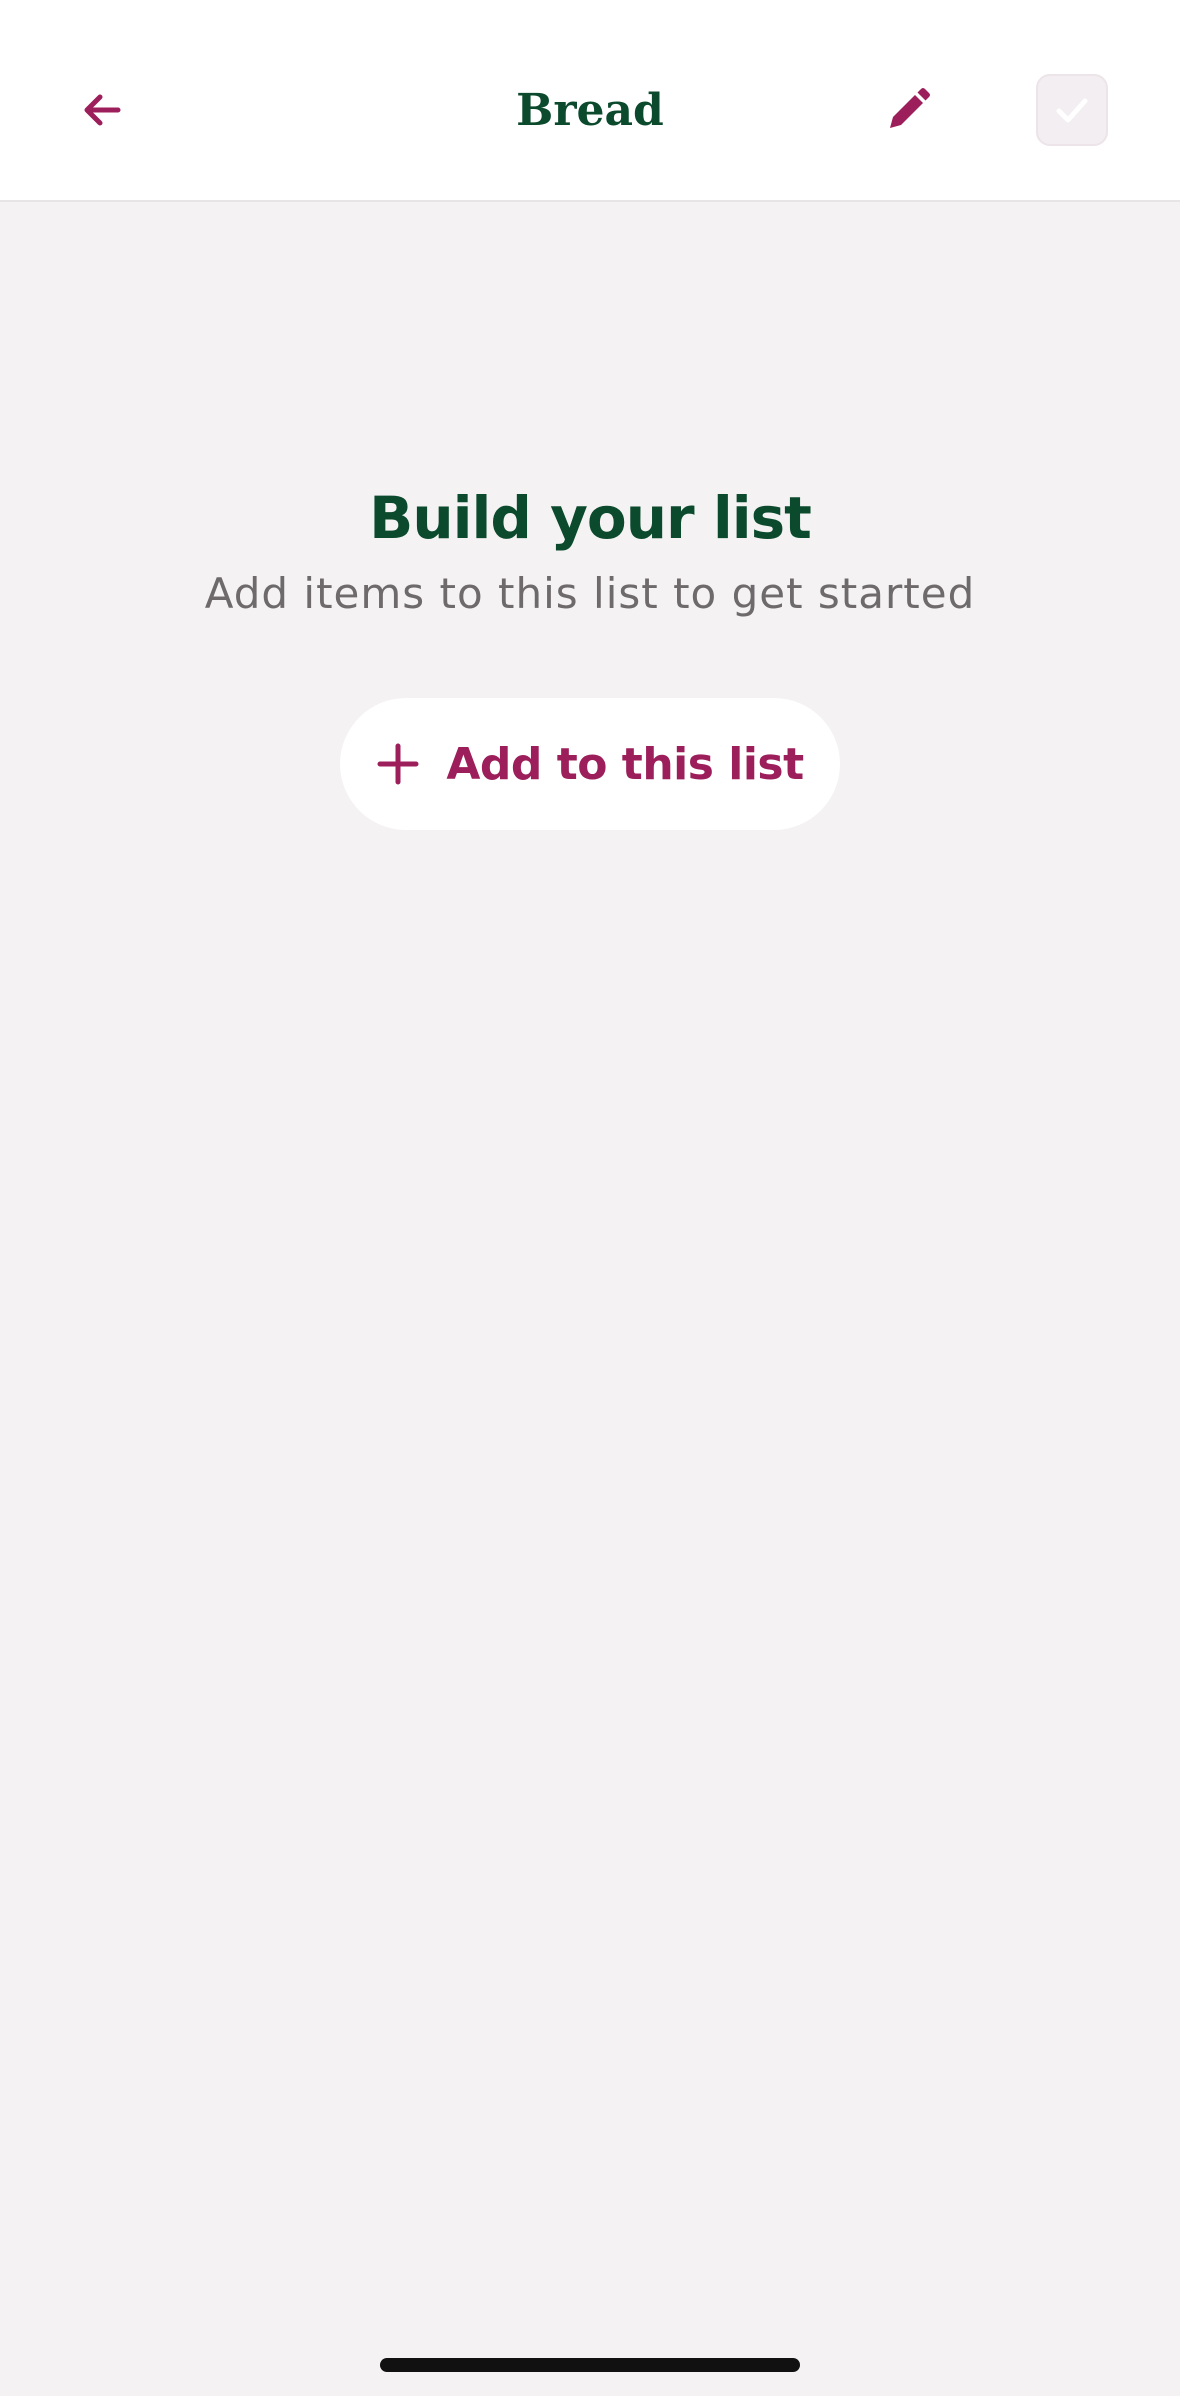  I want to click on add-to-list-button: Add to this list, so click(590, 764).